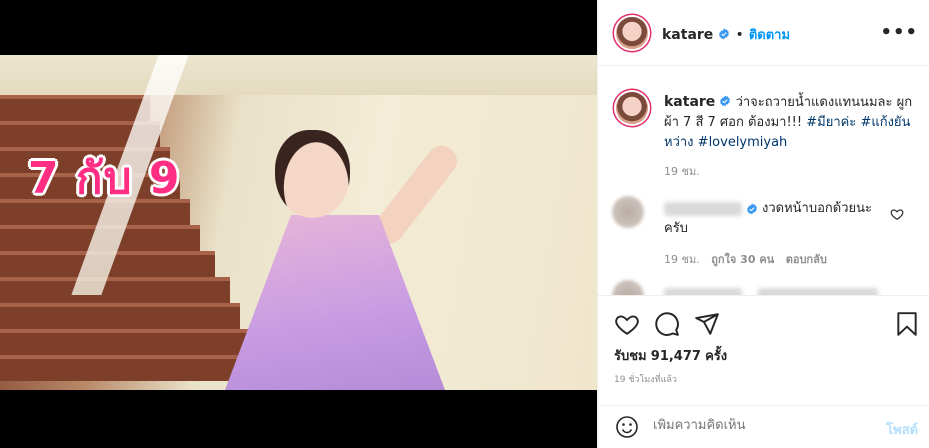 Image resolution: width=929 pixels, height=448 pixels. What do you see at coordinates (742, 259) in the screenshot?
I see `comment-likes: ถูกใจ 30 คน` at bounding box center [742, 259].